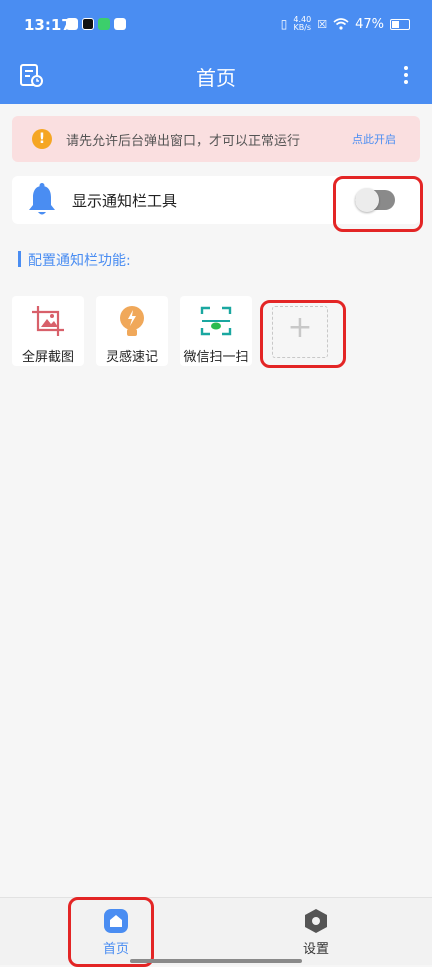 The height and width of the screenshot is (967, 432). What do you see at coordinates (216, 931) in the screenshot?
I see `bottom-navigation: 首页 设置` at bounding box center [216, 931].